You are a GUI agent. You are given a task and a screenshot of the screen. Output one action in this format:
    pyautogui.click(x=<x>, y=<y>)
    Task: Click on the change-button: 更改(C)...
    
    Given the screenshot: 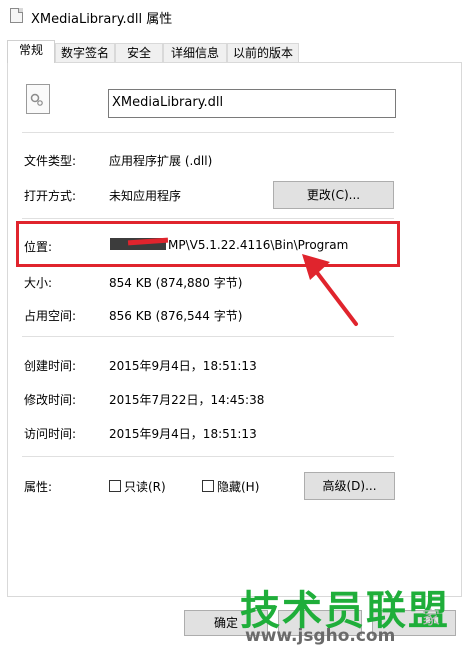 What is the action you would take?
    pyautogui.click(x=333, y=195)
    